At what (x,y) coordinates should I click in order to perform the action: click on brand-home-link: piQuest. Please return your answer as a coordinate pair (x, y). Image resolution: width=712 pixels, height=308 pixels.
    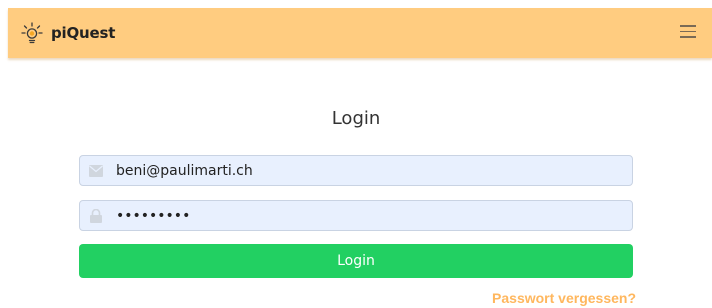
    Looking at the image, I should click on (67, 33).